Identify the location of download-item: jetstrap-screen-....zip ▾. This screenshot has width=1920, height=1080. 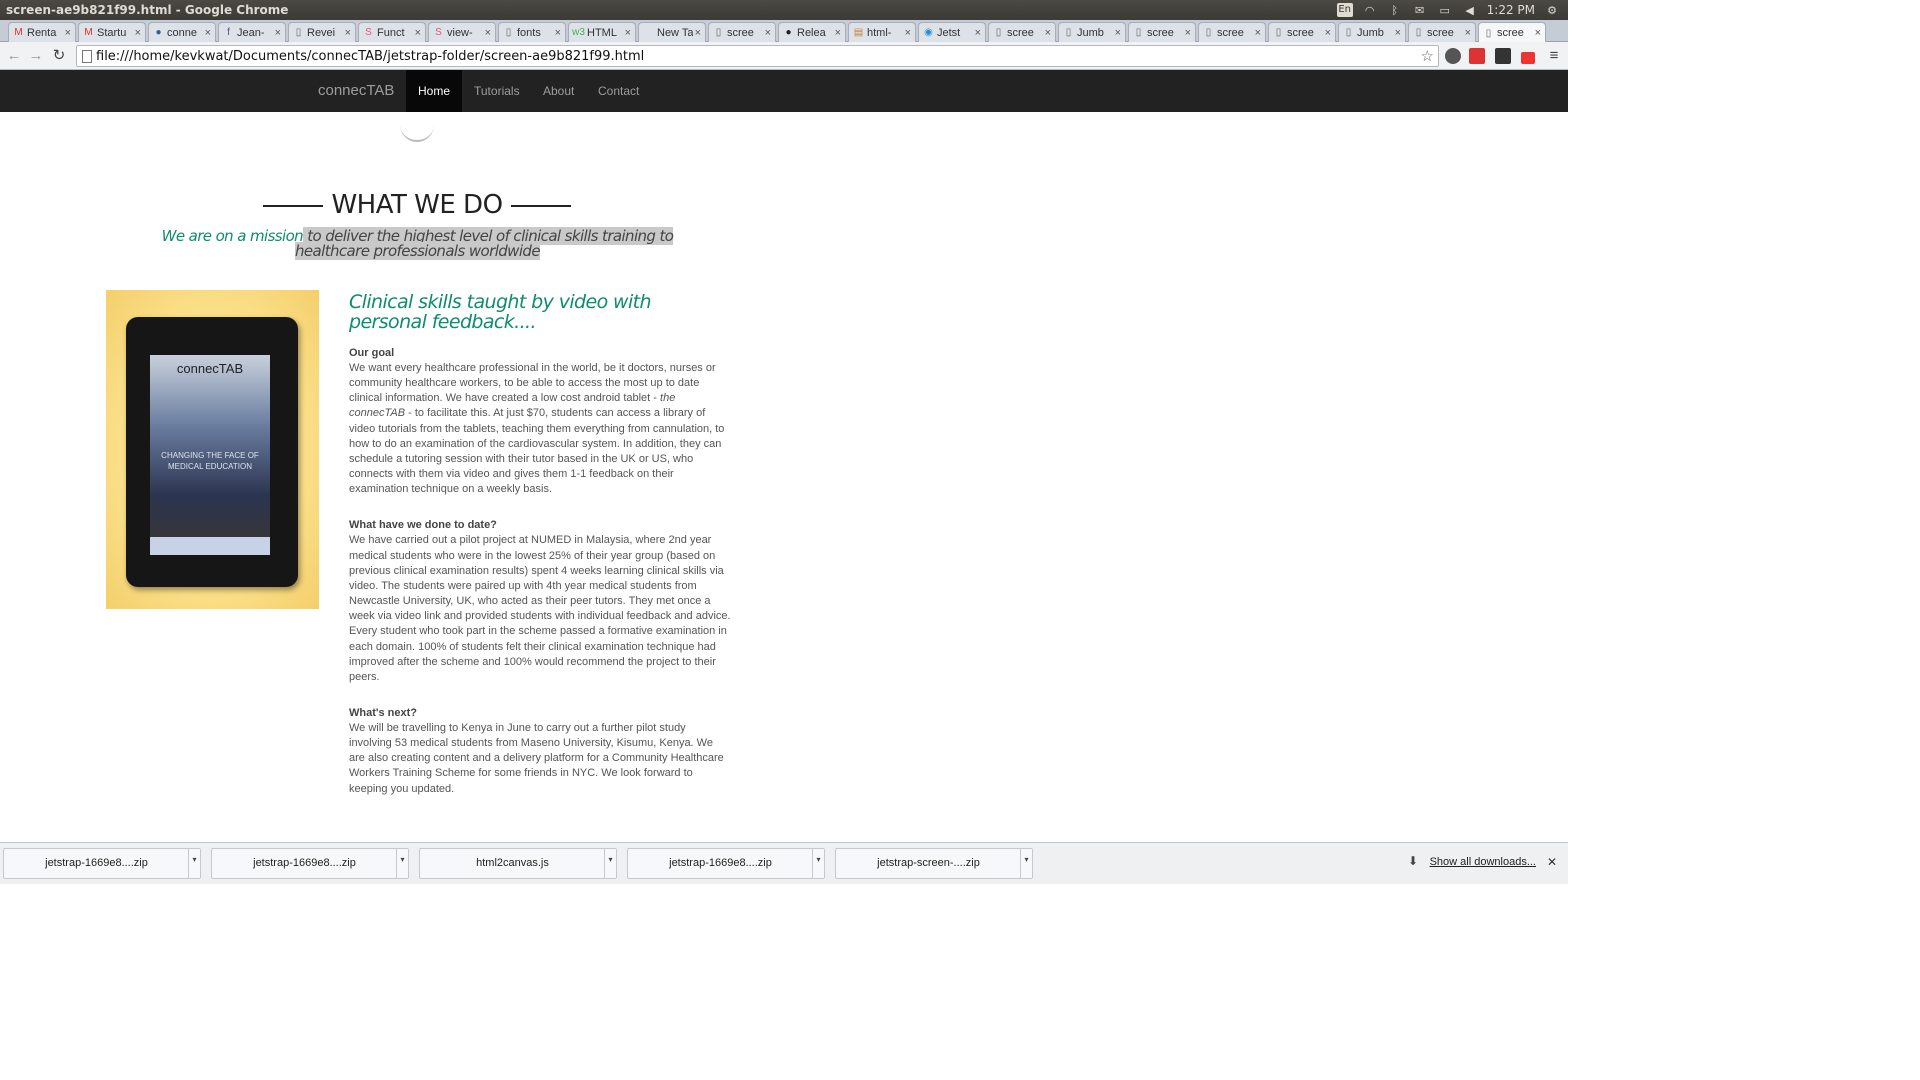
(934, 863).